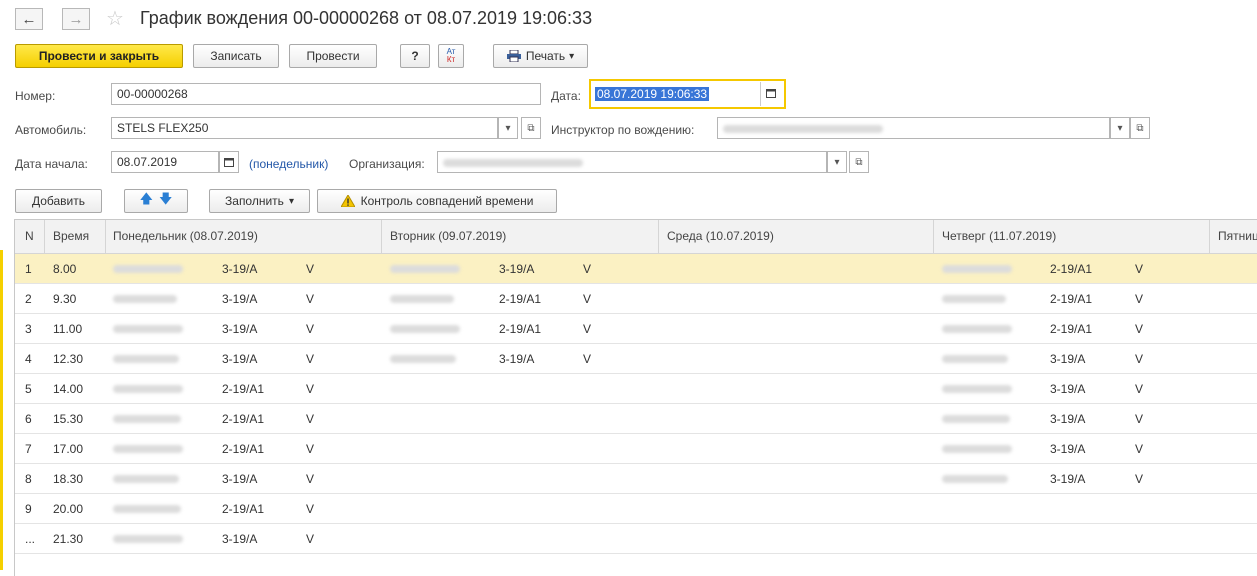  Describe the element at coordinates (68, 479) in the screenshot. I see `time-cell: 18.30` at that location.